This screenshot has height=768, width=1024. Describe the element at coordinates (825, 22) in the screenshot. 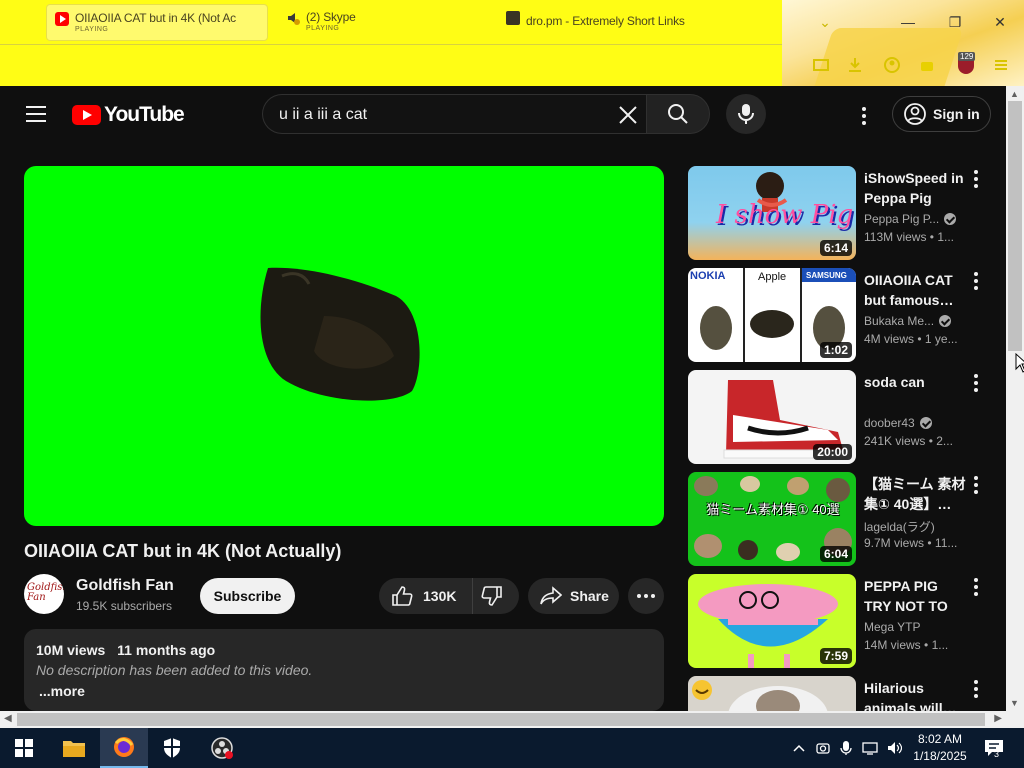

I see `tab-list-chevron-icon: ⌄` at that location.